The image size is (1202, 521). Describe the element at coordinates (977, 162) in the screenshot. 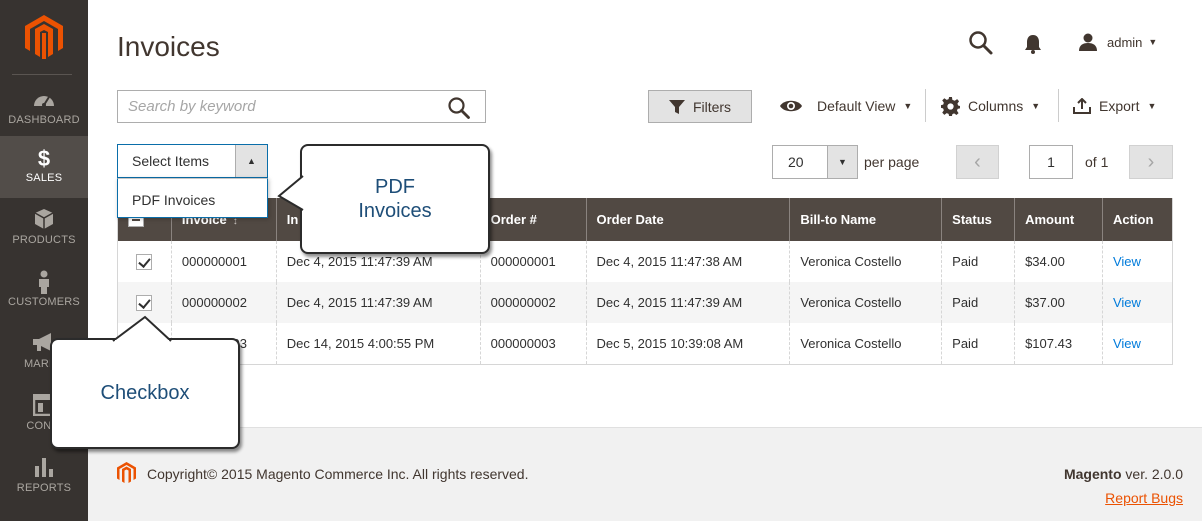

I see `previous-page-button: ‹` at that location.